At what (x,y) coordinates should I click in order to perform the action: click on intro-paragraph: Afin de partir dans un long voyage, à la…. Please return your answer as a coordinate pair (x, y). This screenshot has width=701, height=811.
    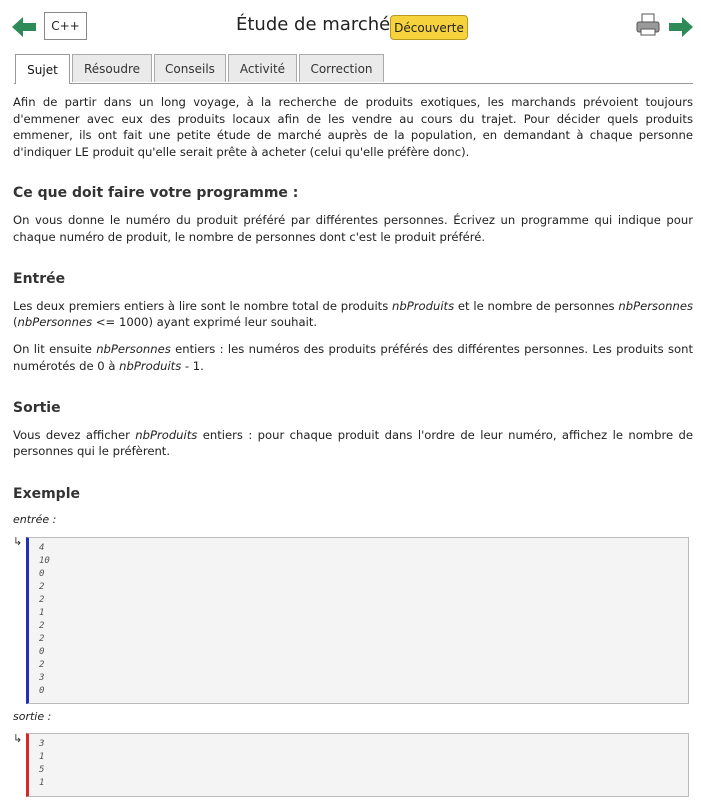
    Looking at the image, I should click on (353, 127).